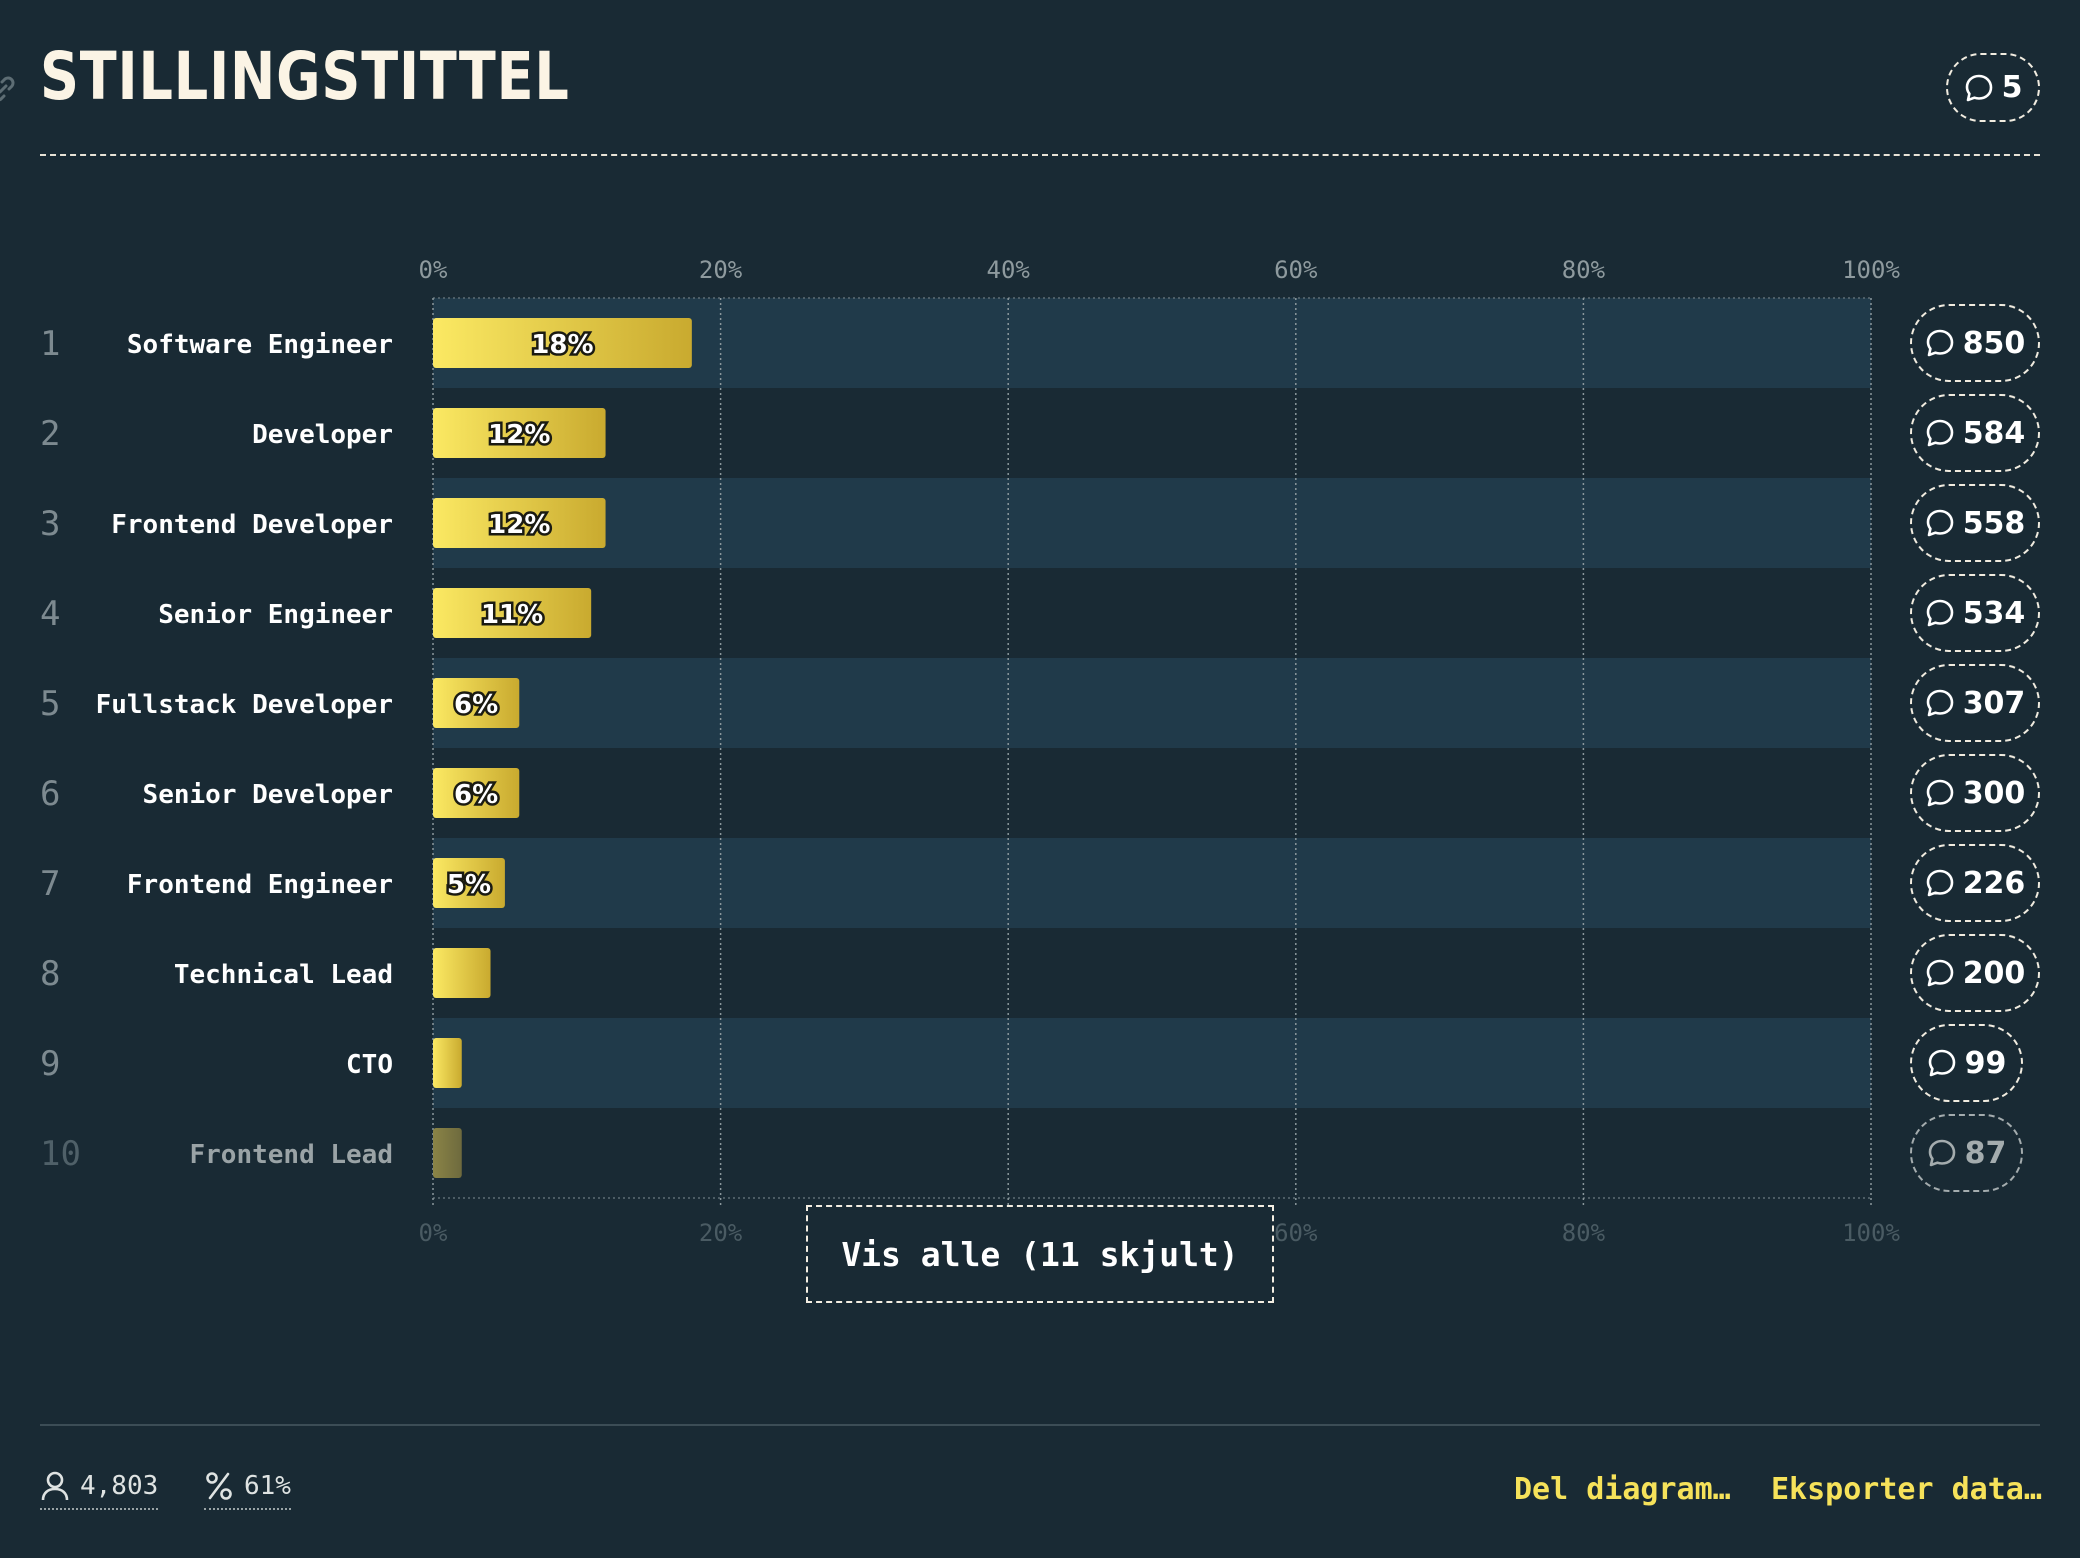 Image resolution: width=2080 pixels, height=1558 pixels. Describe the element at coordinates (50, 704) in the screenshot. I see `rank-number: 5` at that location.